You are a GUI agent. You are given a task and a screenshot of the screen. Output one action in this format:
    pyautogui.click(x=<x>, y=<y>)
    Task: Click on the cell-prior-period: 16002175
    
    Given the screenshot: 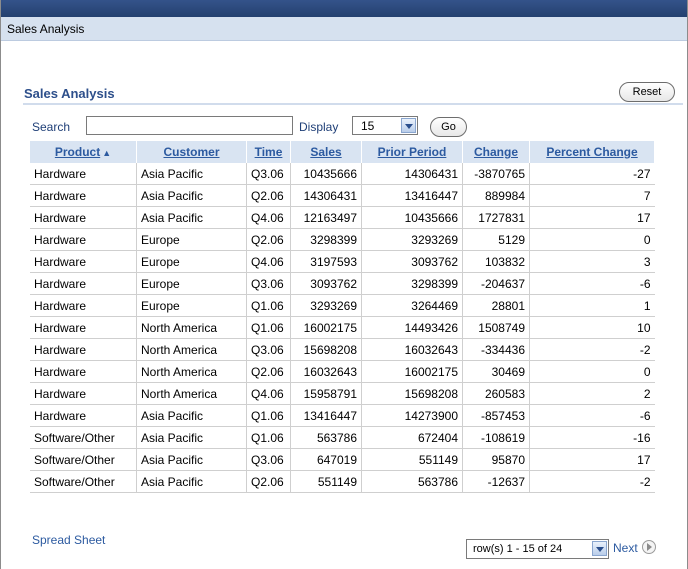 What is the action you would take?
    pyautogui.click(x=412, y=371)
    